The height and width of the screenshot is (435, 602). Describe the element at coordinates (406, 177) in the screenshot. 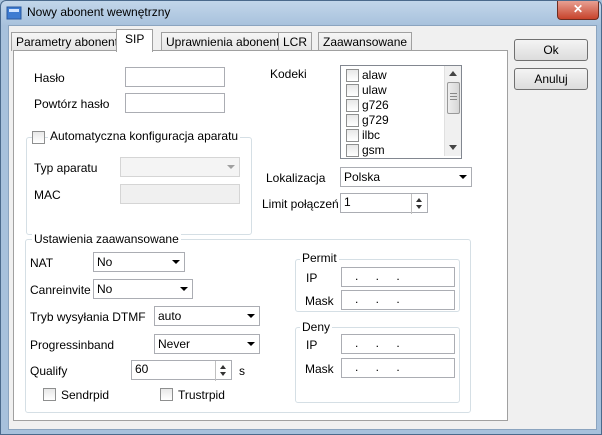

I see `location-select: Polska` at that location.